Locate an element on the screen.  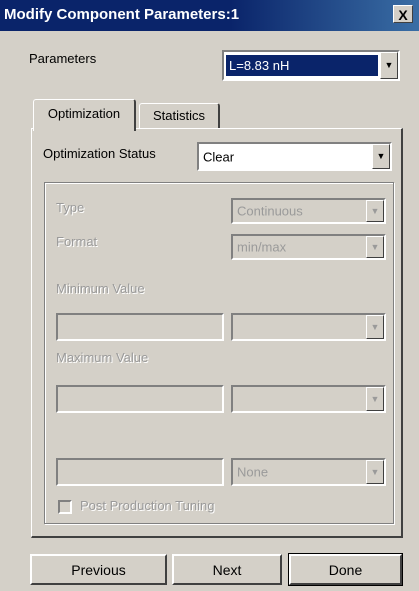
tab-statistics: Statistics is located at coordinates (179, 116).